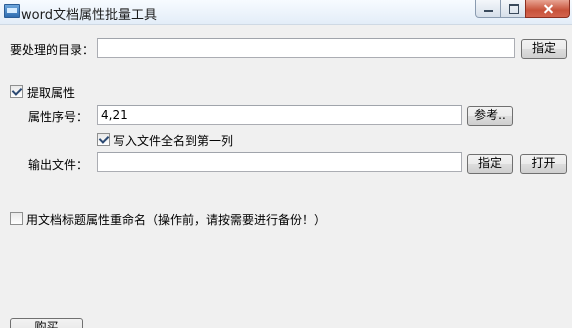  Describe the element at coordinates (16, 218) in the screenshot. I see `rename-by-title-checkbox` at that location.